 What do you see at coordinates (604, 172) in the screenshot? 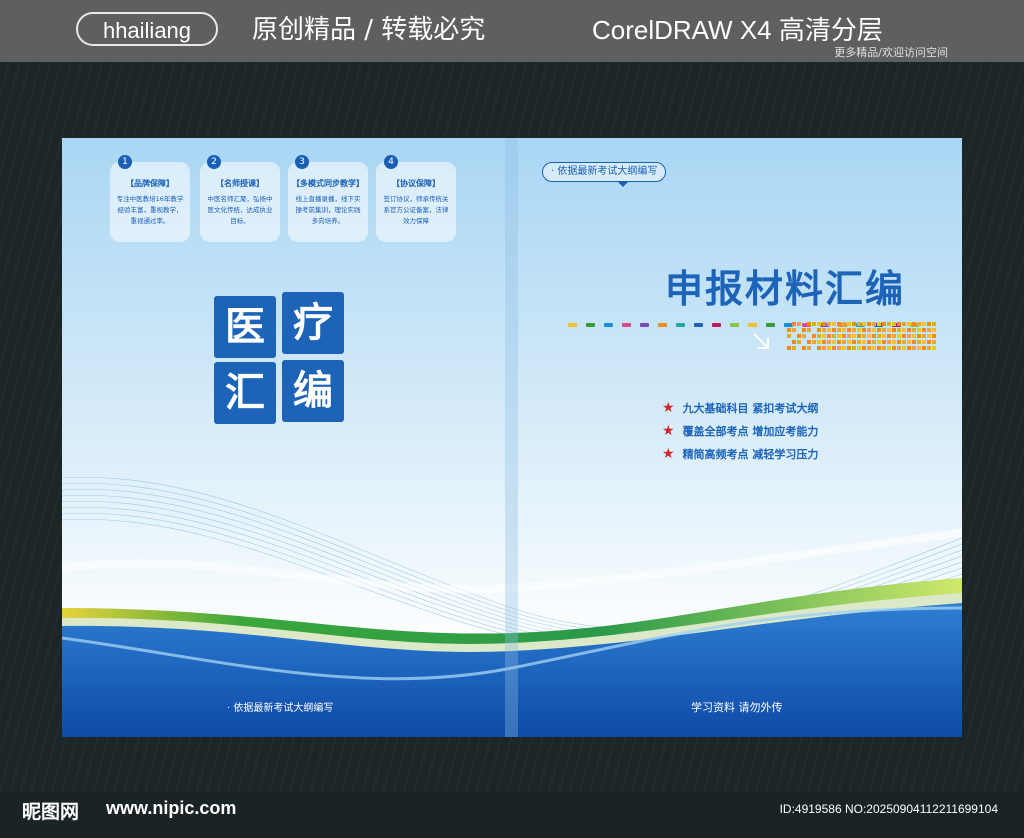
I see `syllabus-tag: · 依据最新考试大纲编写` at bounding box center [604, 172].